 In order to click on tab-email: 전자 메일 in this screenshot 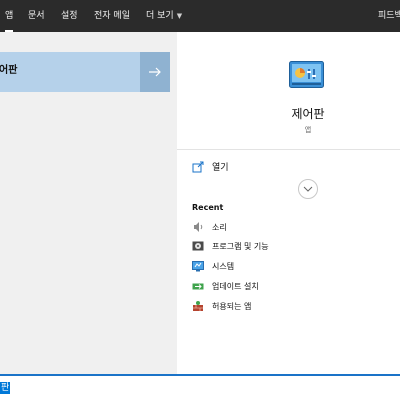, I will do `click(112, 16)`.